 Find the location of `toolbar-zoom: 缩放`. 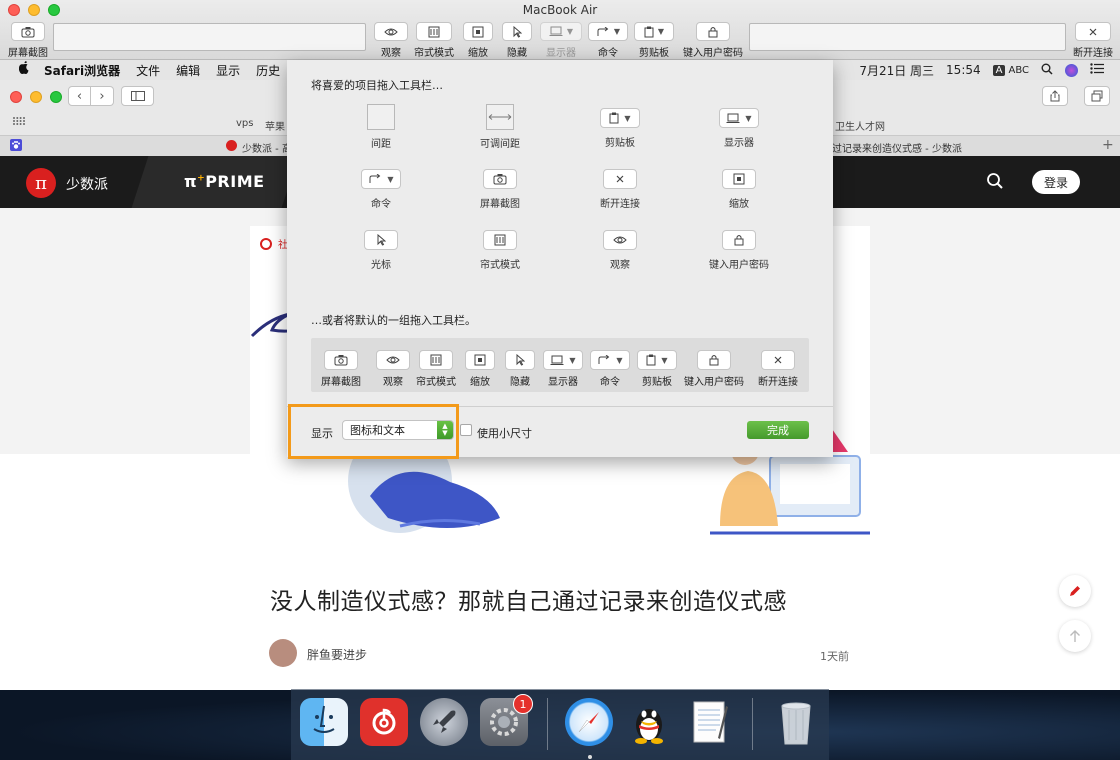

toolbar-zoom: 缩放 is located at coordinates (478, 40).